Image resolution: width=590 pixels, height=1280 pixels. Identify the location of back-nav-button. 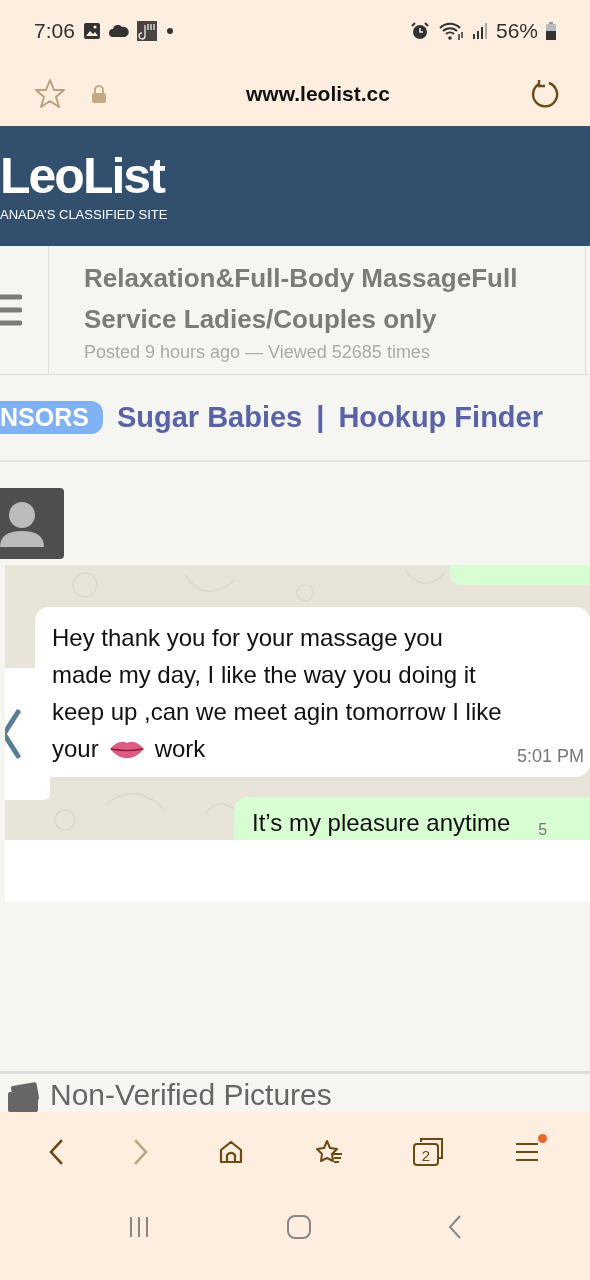
(454, 1227).